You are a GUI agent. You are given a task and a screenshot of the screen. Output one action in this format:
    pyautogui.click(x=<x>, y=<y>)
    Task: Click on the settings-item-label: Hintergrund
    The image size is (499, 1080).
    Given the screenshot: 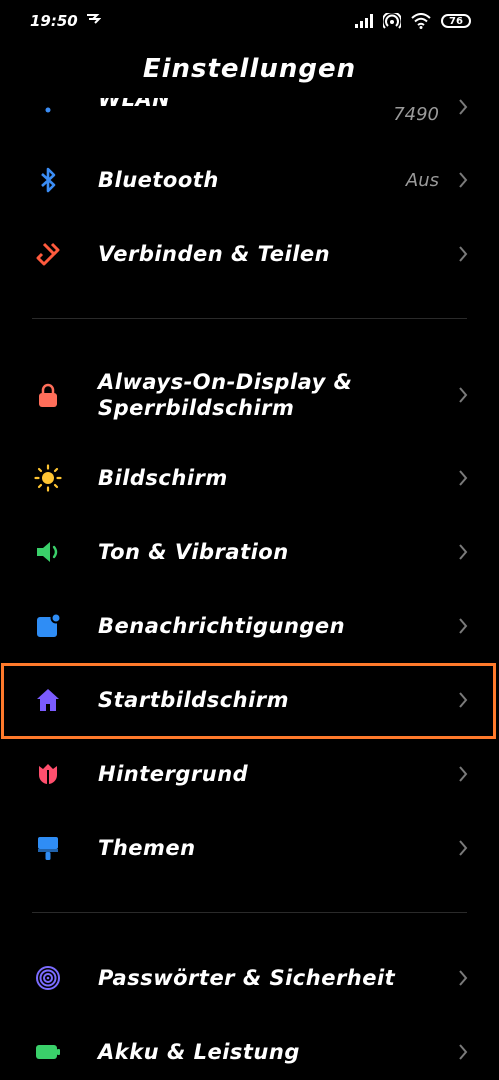 What is the action you would take?
    pyautogui.click(x=173, y=774)
    